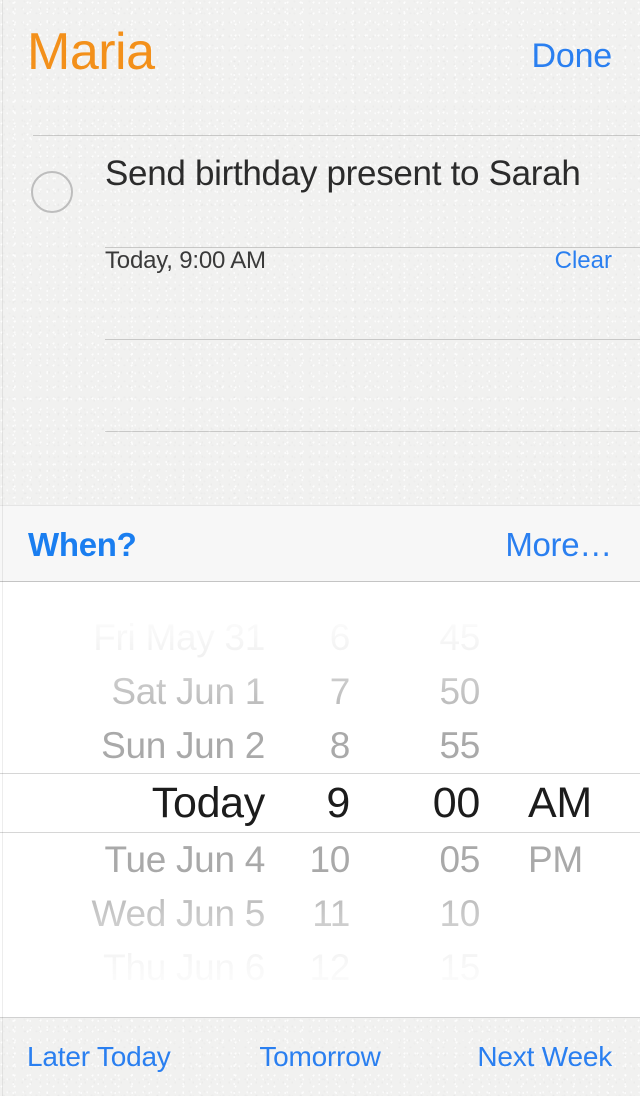  Describe the element at coordinates (459, 637) in the screenshot. I see `picker-minute-cell: 45` at that location.